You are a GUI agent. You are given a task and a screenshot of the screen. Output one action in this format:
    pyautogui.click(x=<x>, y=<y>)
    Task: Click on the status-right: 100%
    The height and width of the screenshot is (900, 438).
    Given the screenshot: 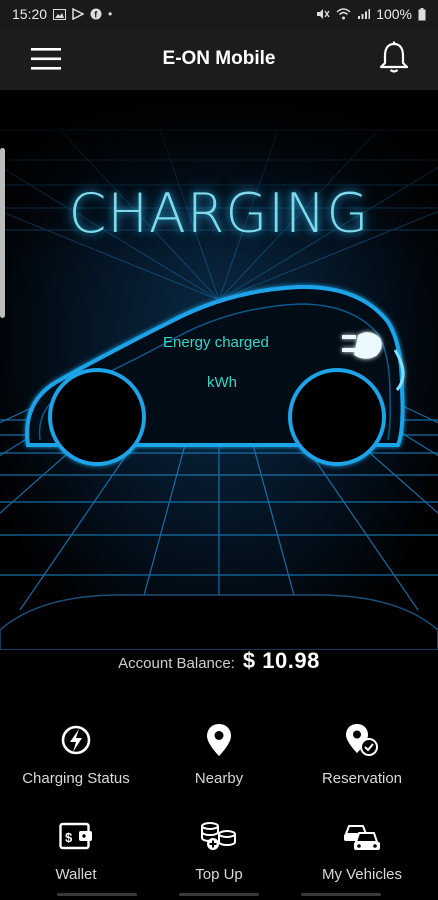 What is the action you would take?
    pyautogui.click(x=371, y=14)
    